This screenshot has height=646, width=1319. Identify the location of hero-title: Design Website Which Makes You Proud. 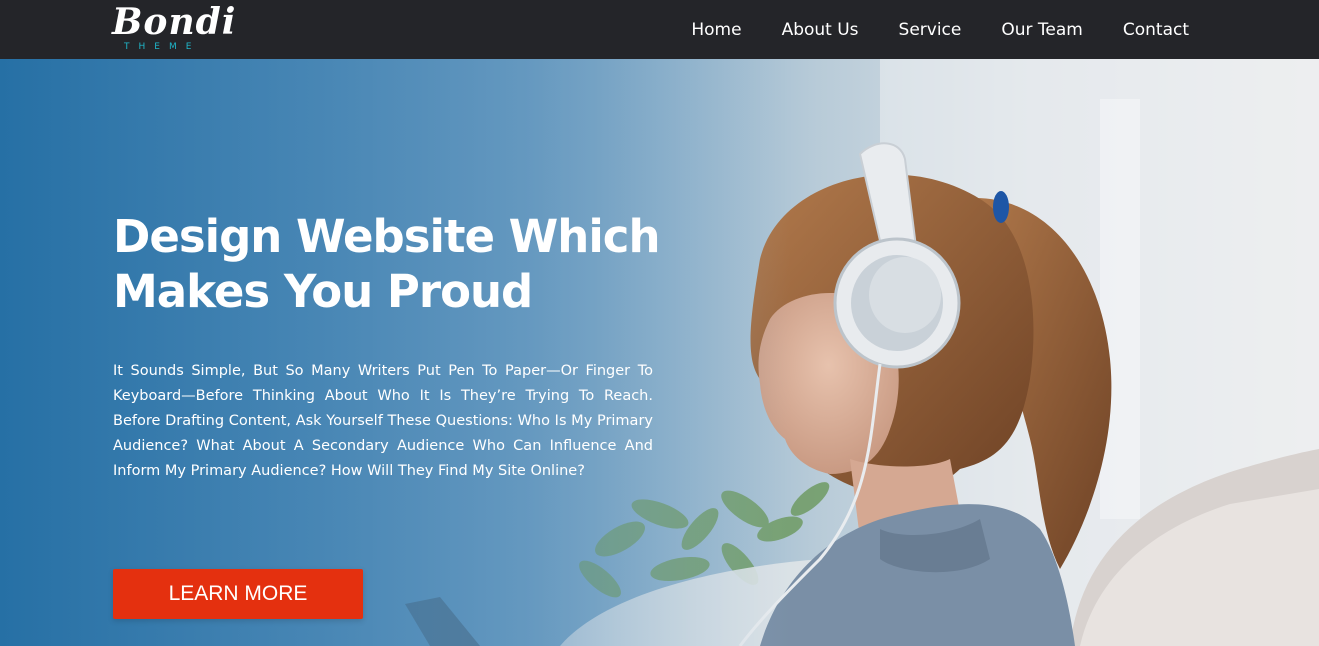
(393, 264).